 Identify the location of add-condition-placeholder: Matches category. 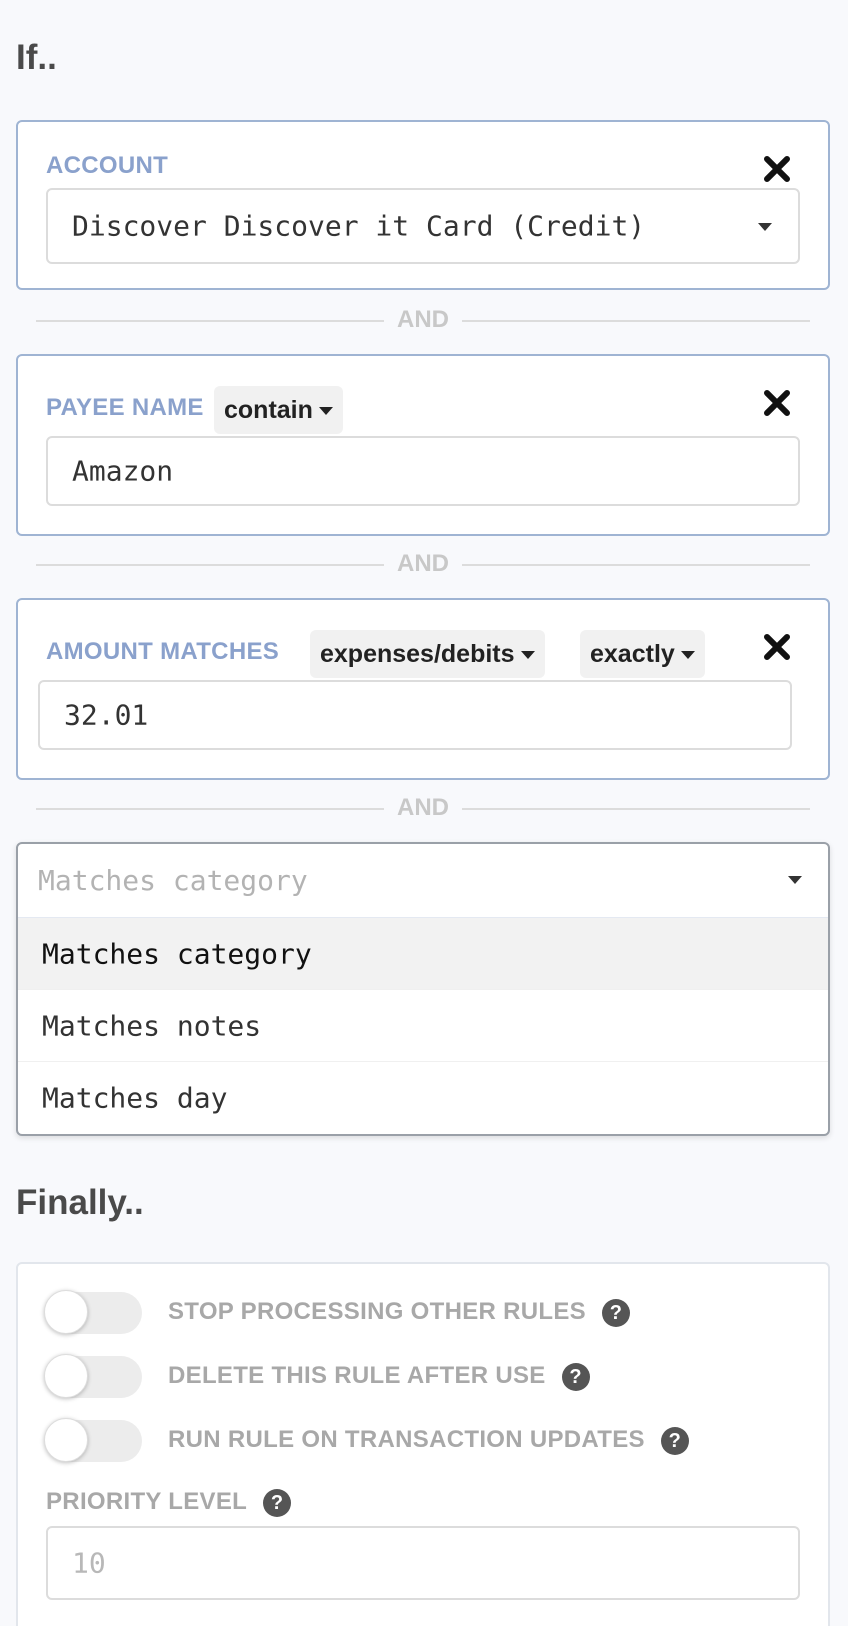
(173, 880).